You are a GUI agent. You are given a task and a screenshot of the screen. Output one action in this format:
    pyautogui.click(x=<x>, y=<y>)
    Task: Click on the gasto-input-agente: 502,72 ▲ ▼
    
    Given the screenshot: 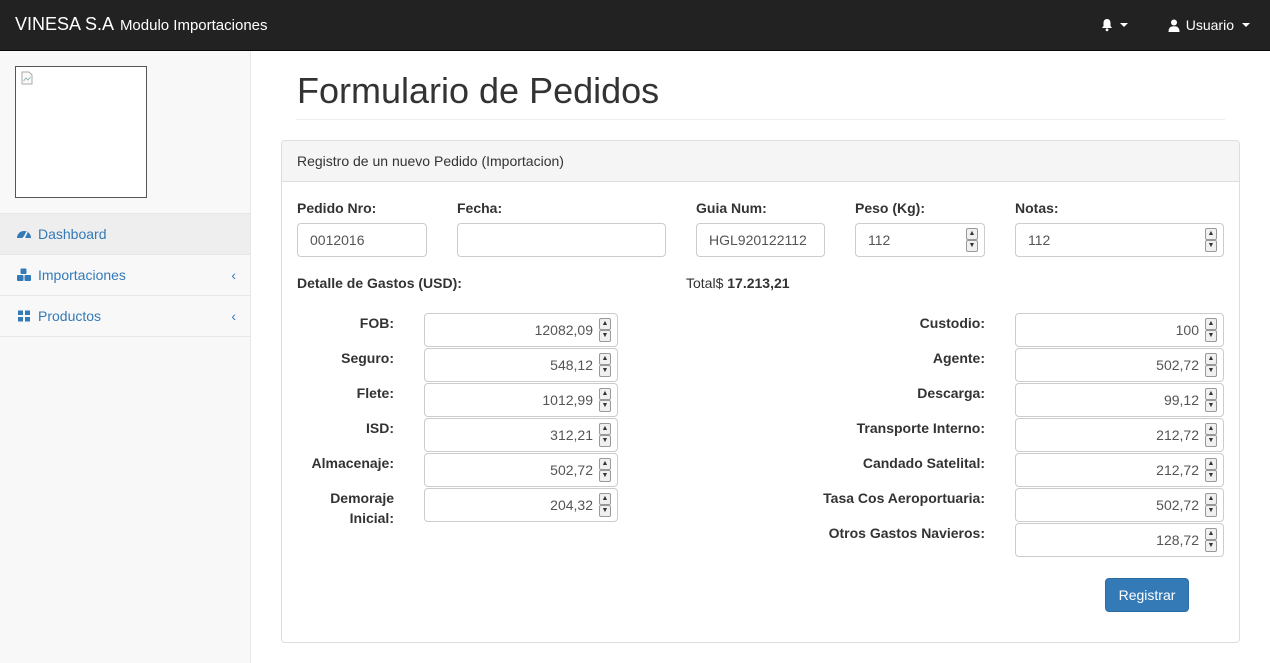 What is the action you would take?
    pyautogui.click(x=1119, y=365)
    